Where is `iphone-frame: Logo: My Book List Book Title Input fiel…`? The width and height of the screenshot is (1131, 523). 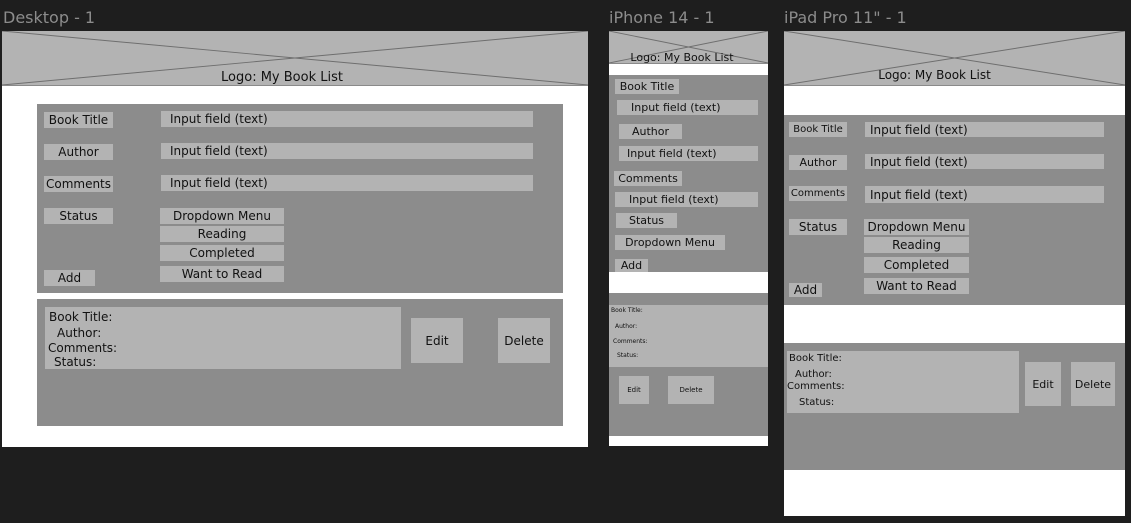 iphone-frame: Logo: My Book List Book Title Input fiel… is located at coordinates (688, 238).